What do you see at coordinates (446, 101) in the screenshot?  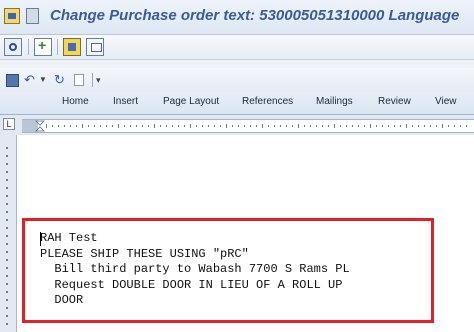 I see `tab-view: View` at bounding box center [446, 101].